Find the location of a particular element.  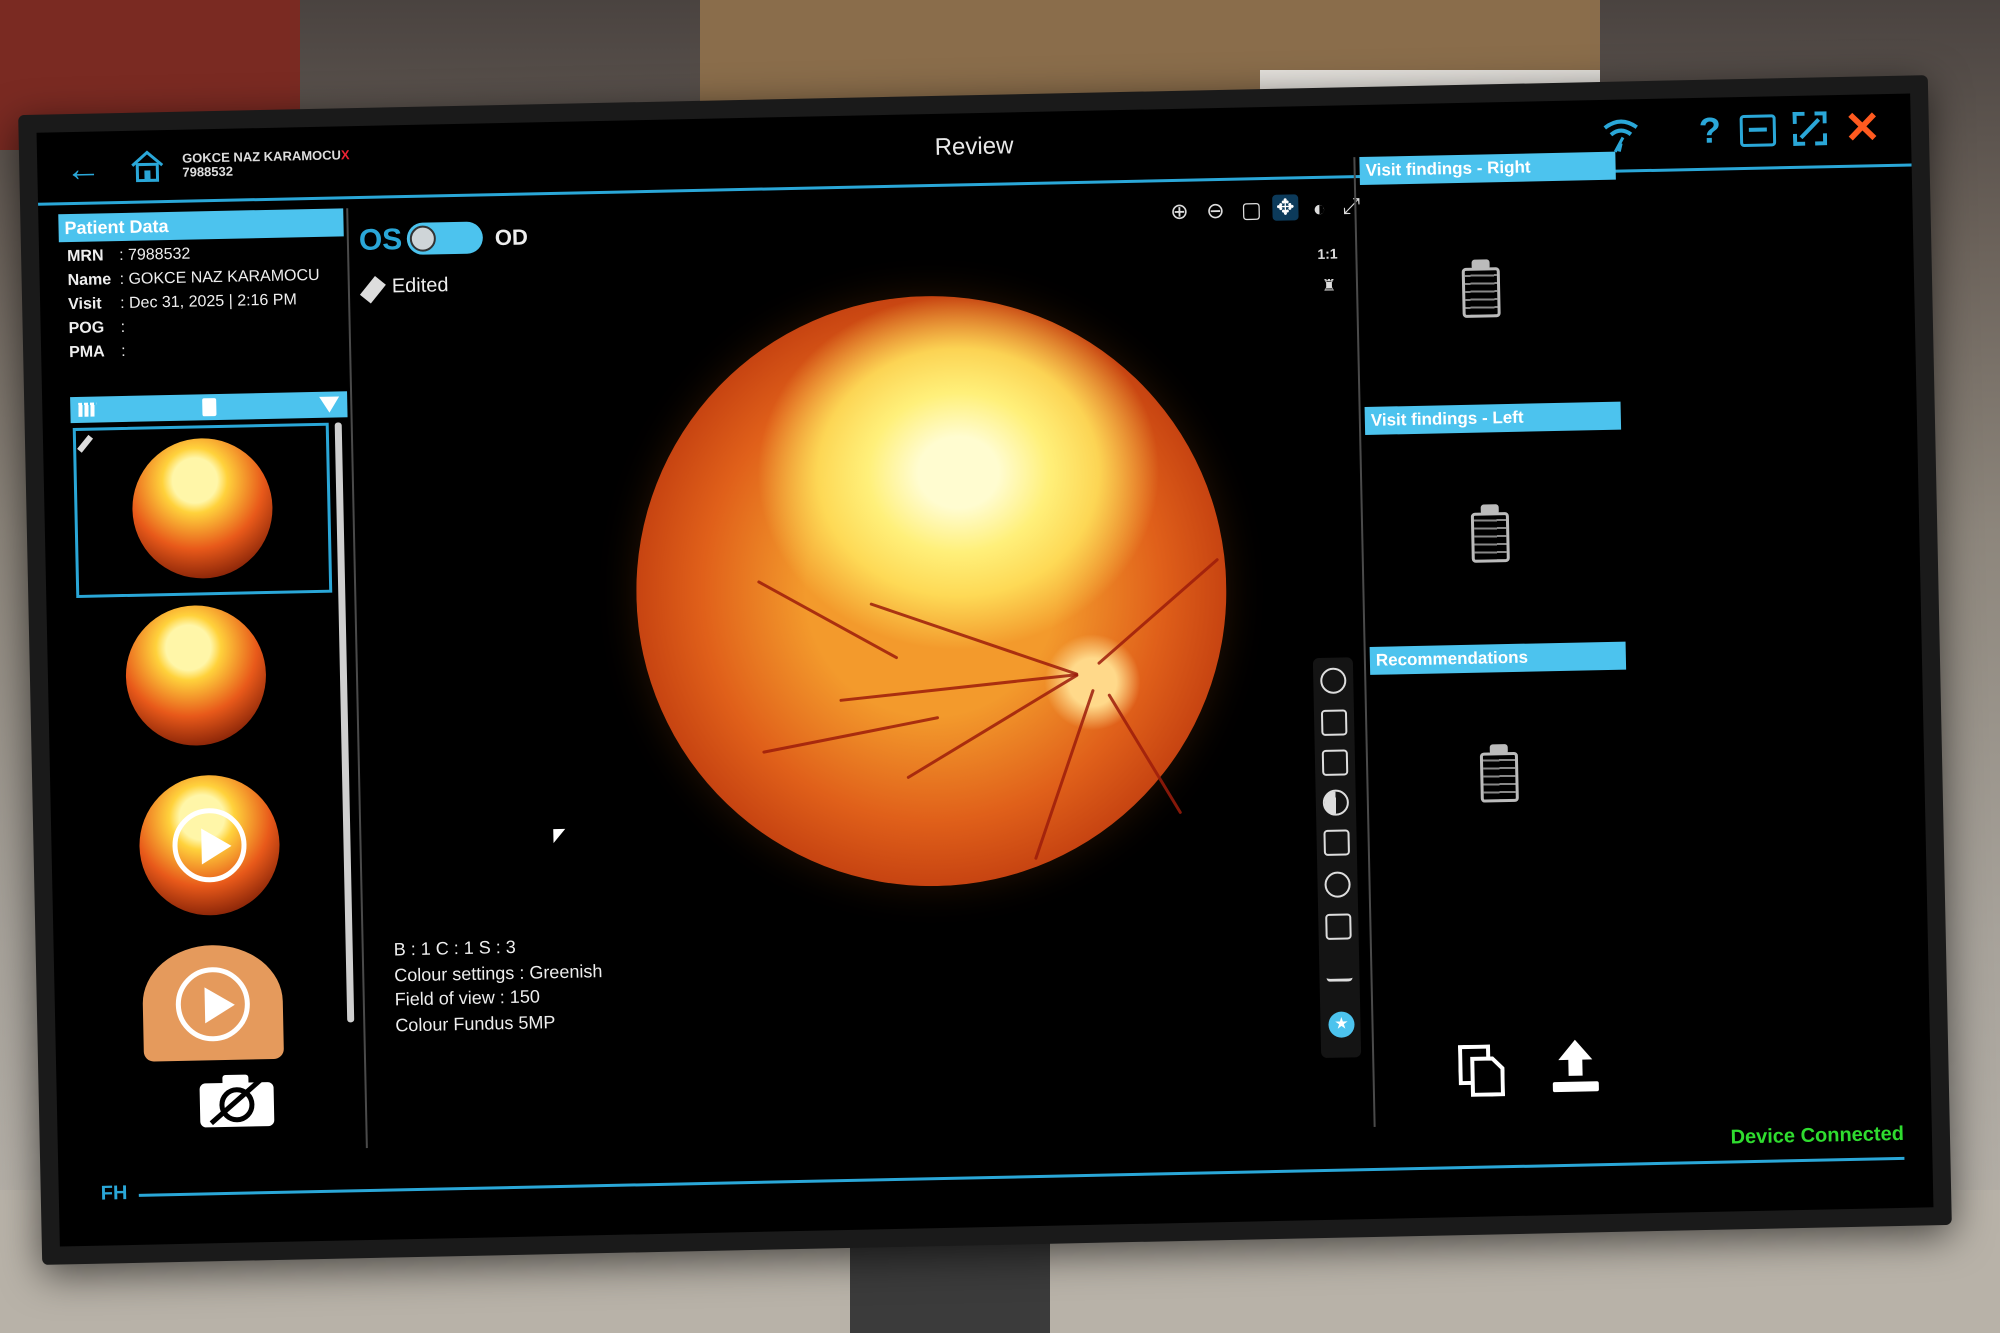

person-icon: ♜ is located at coordinates (1329, 286).